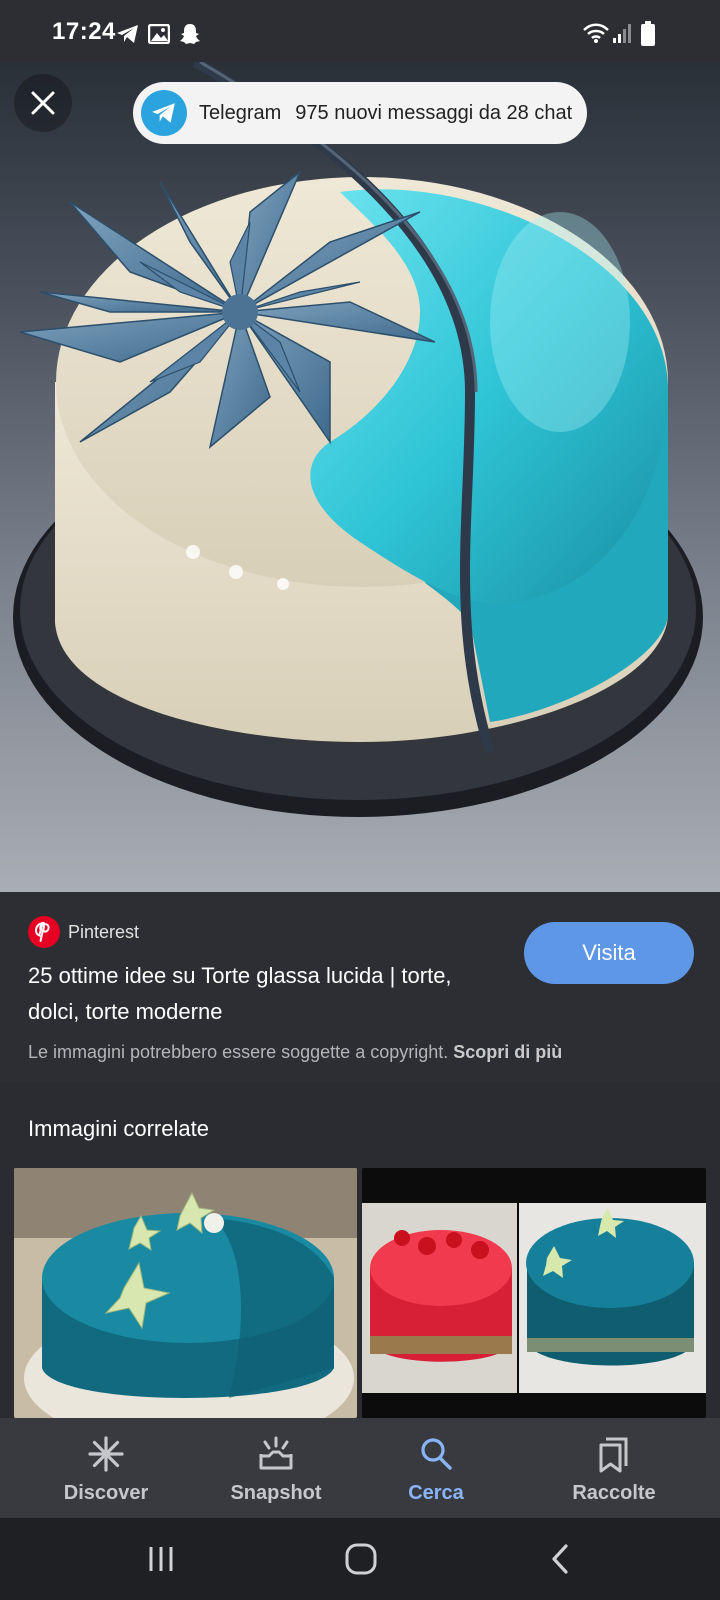 The height and width of the screenshot is (1600, 720). I want to click on nav-search: Cerca, so click(436, 1468).